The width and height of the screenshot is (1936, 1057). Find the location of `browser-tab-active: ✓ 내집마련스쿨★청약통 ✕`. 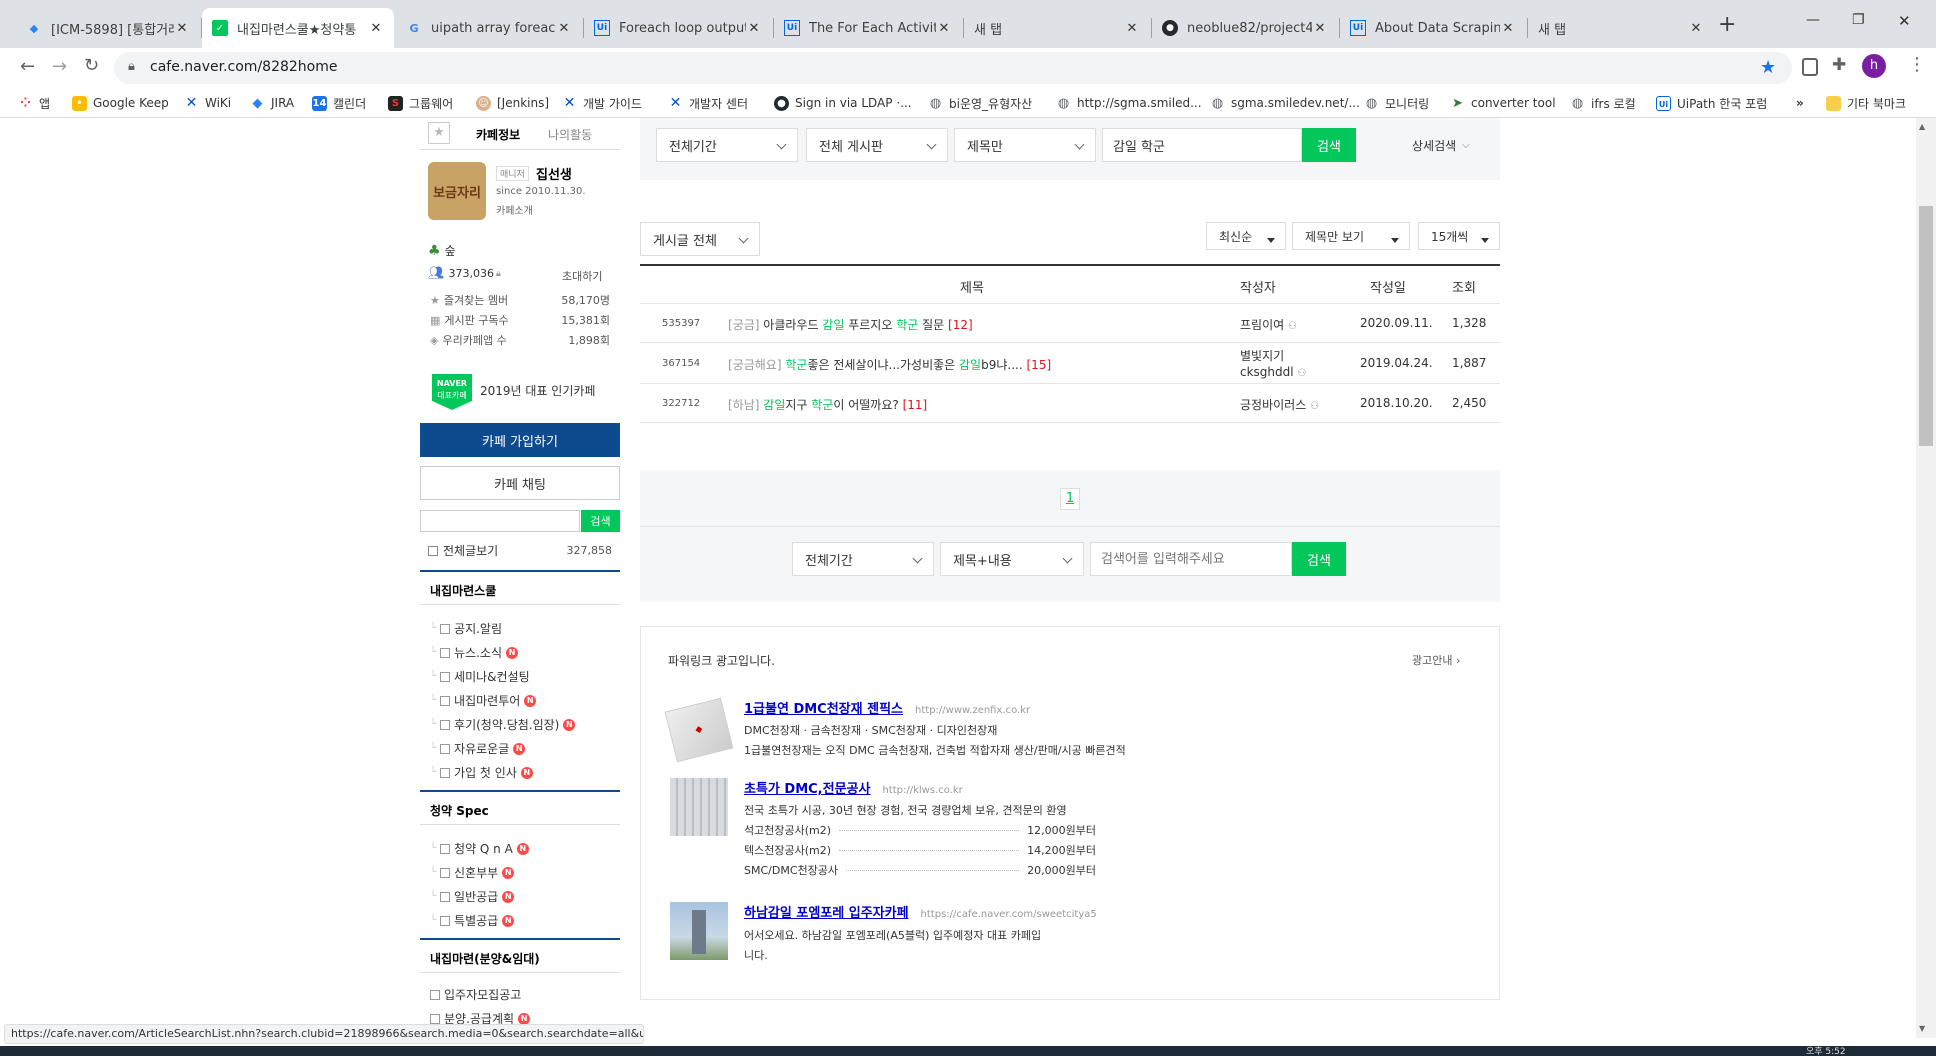

browser-tab-active: ✓ 내집마련스쿨★청약통 ✕ is located at coordinates (298, 28).